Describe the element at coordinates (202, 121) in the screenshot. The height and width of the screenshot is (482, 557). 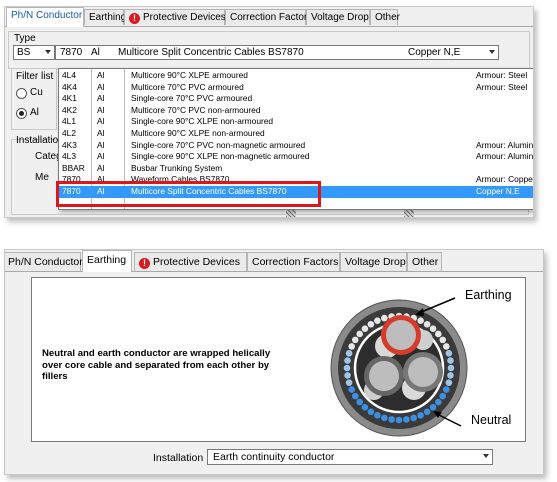
I see `dropdown-cell-description: Single-core 90°C XLPE non-armoured` at that location.